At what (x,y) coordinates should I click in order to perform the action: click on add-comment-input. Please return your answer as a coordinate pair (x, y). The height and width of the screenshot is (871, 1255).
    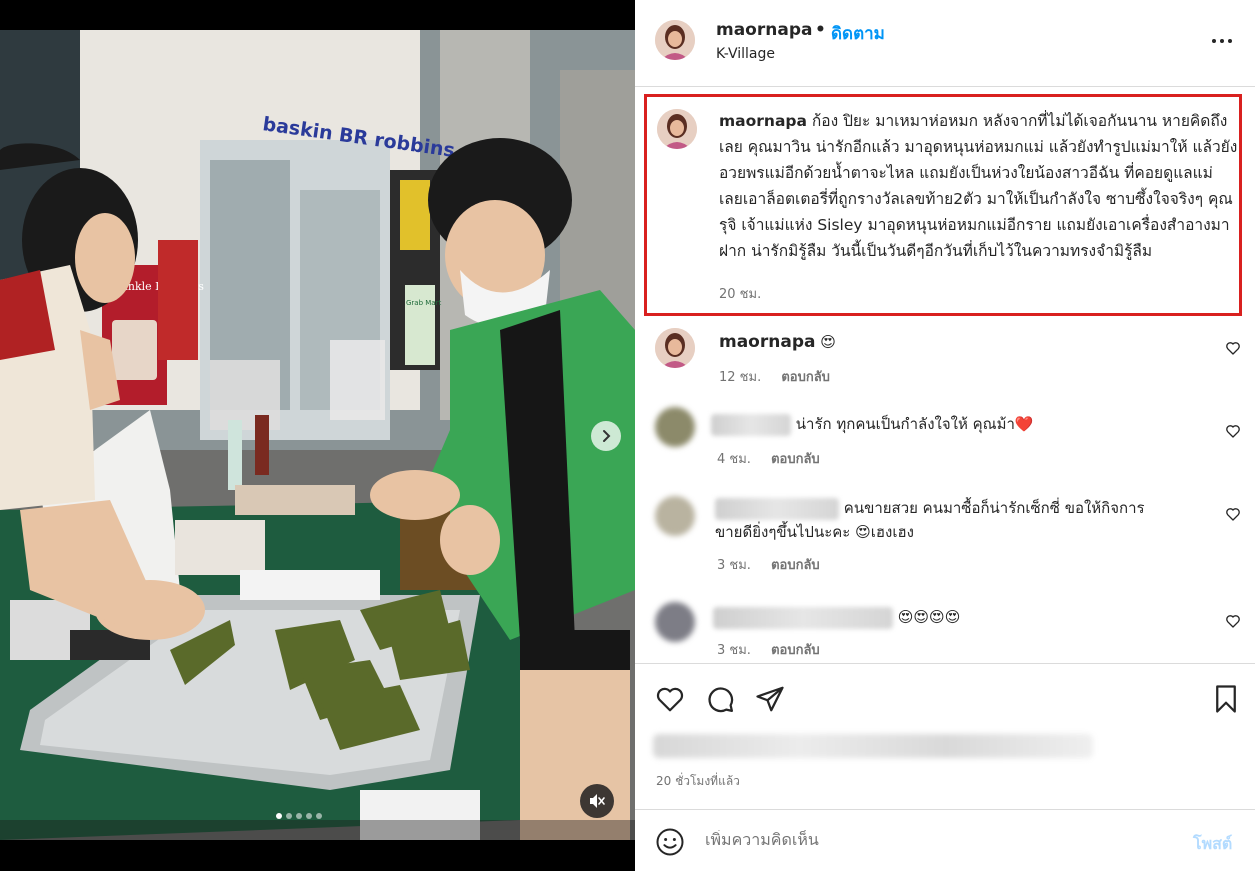
    Looking at the image, I should click on (935, 839).